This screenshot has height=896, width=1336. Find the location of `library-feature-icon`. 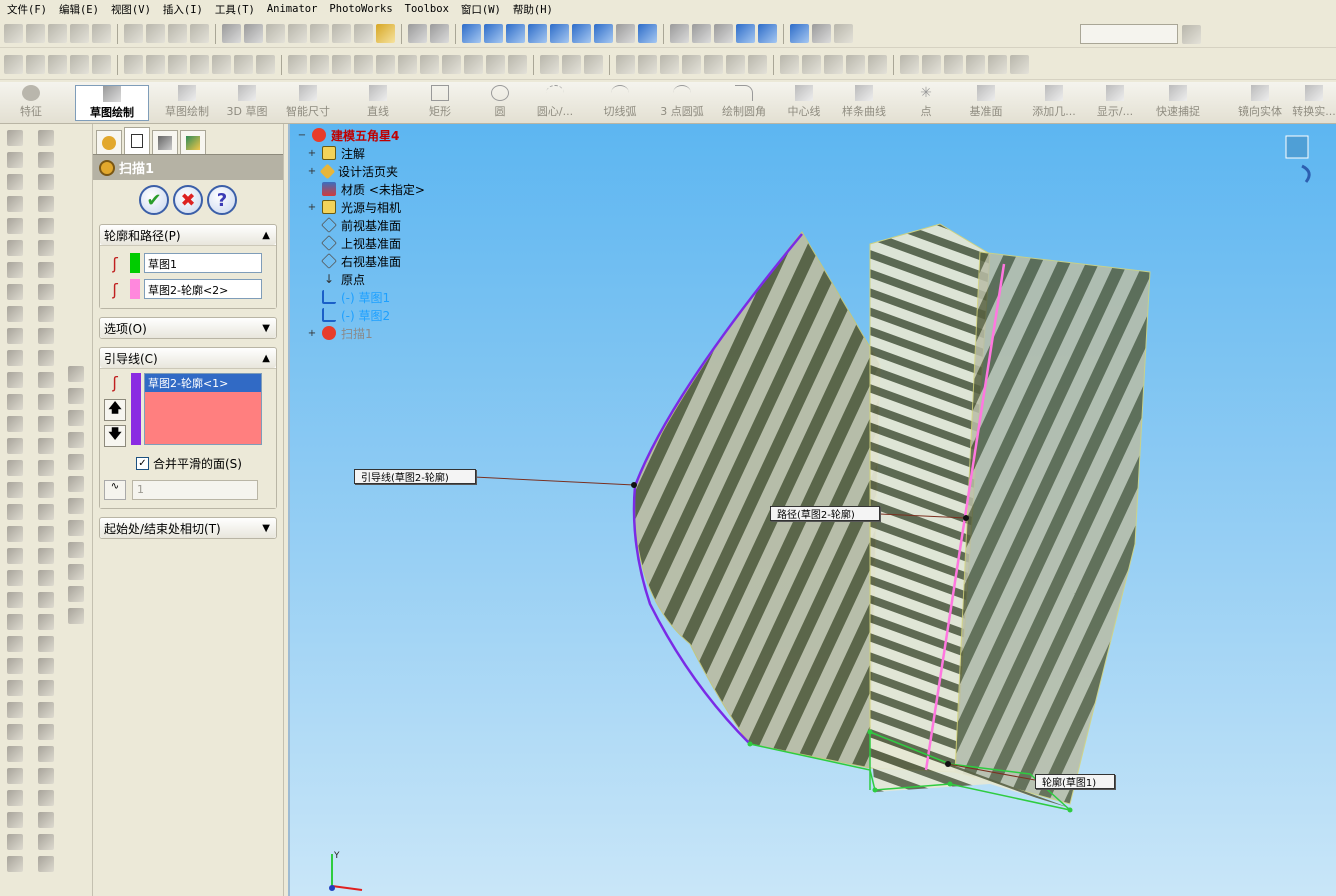

library-feature-icon is located at coordinates (15, 820).